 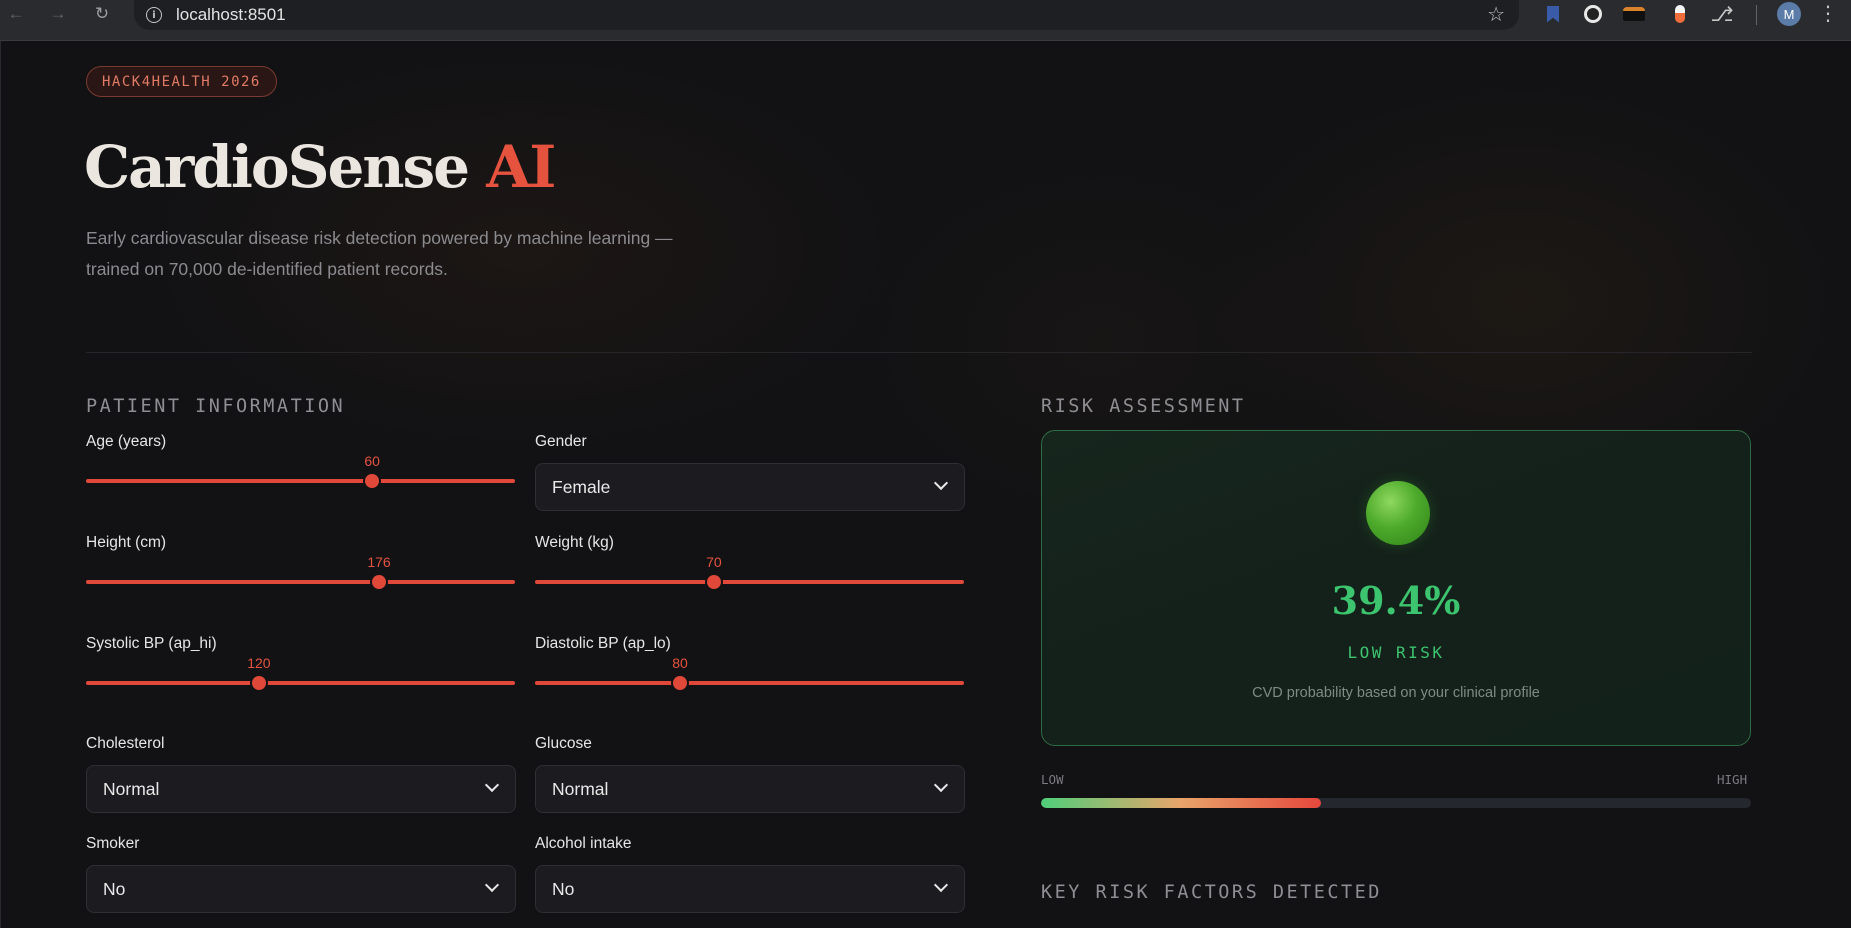 What do you see at coordinates (680, 683) in the screenshot?
I see `diastolic-slider-thumb` at bounding box center [680, 683].